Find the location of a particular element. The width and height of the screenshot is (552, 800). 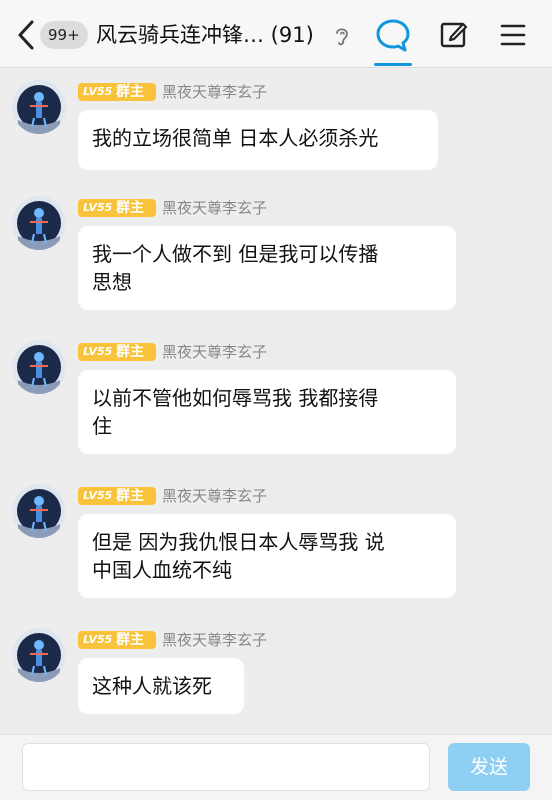

ear-icon is located at coordinates (342, 37).